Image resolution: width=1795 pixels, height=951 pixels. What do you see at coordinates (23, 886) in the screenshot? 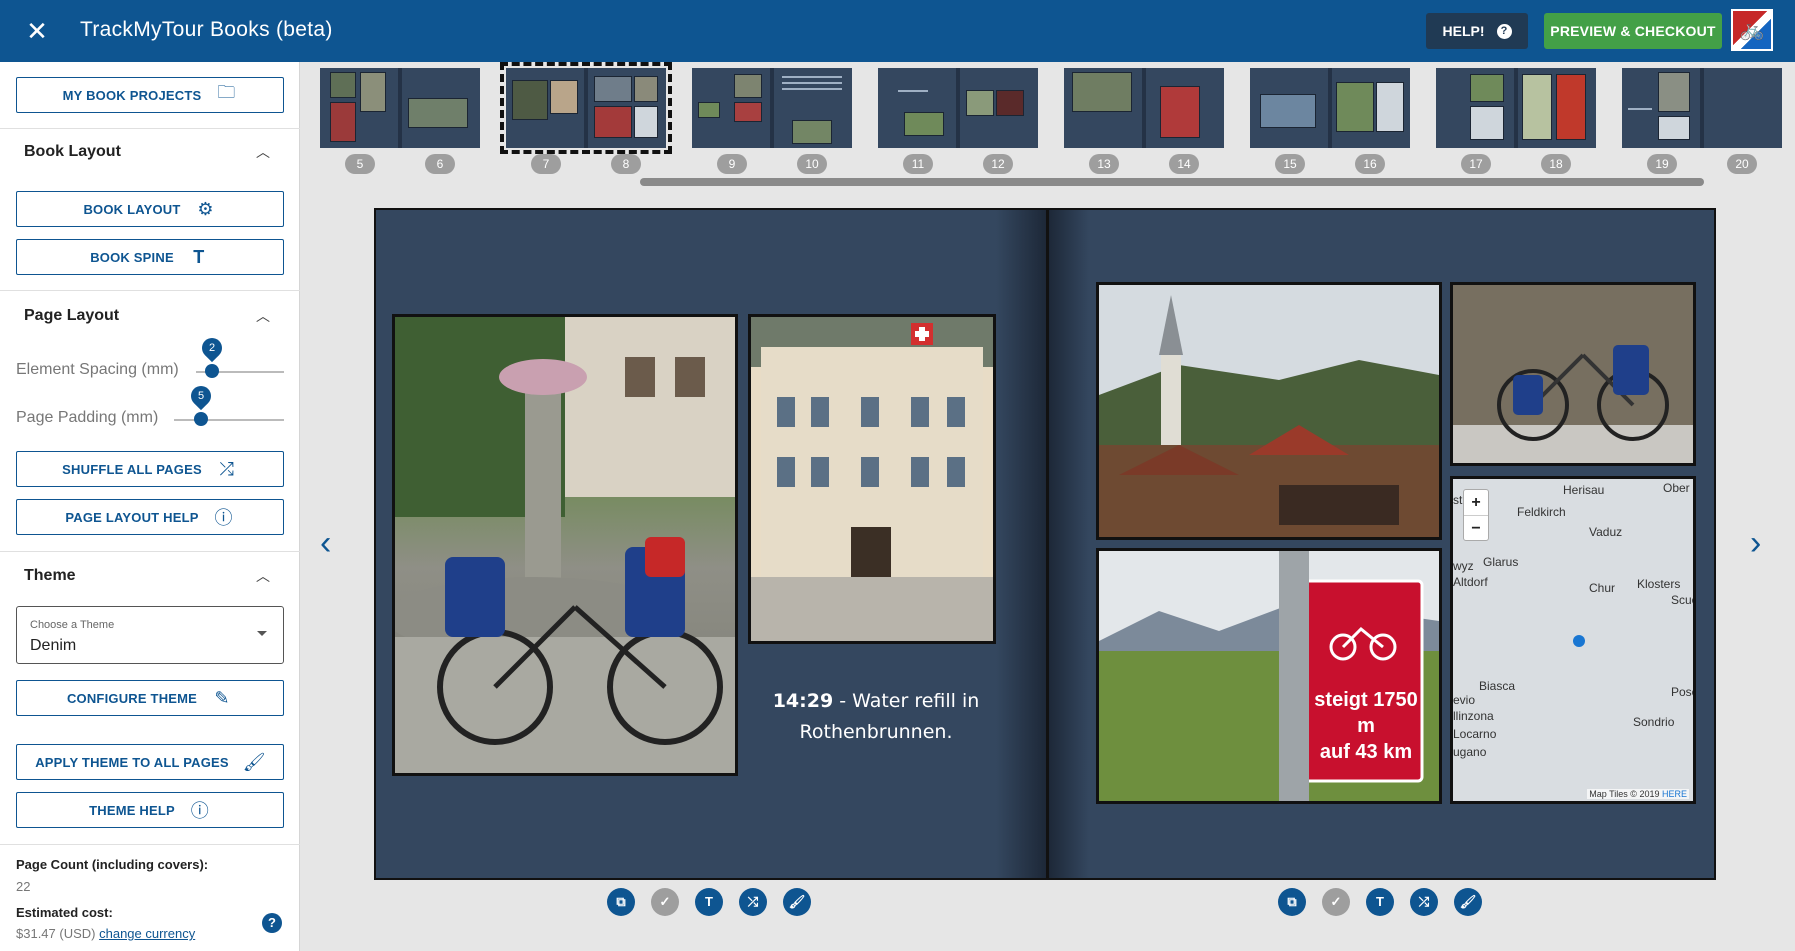
I see `page-count-value: 22` at bounding box center [23, 886].